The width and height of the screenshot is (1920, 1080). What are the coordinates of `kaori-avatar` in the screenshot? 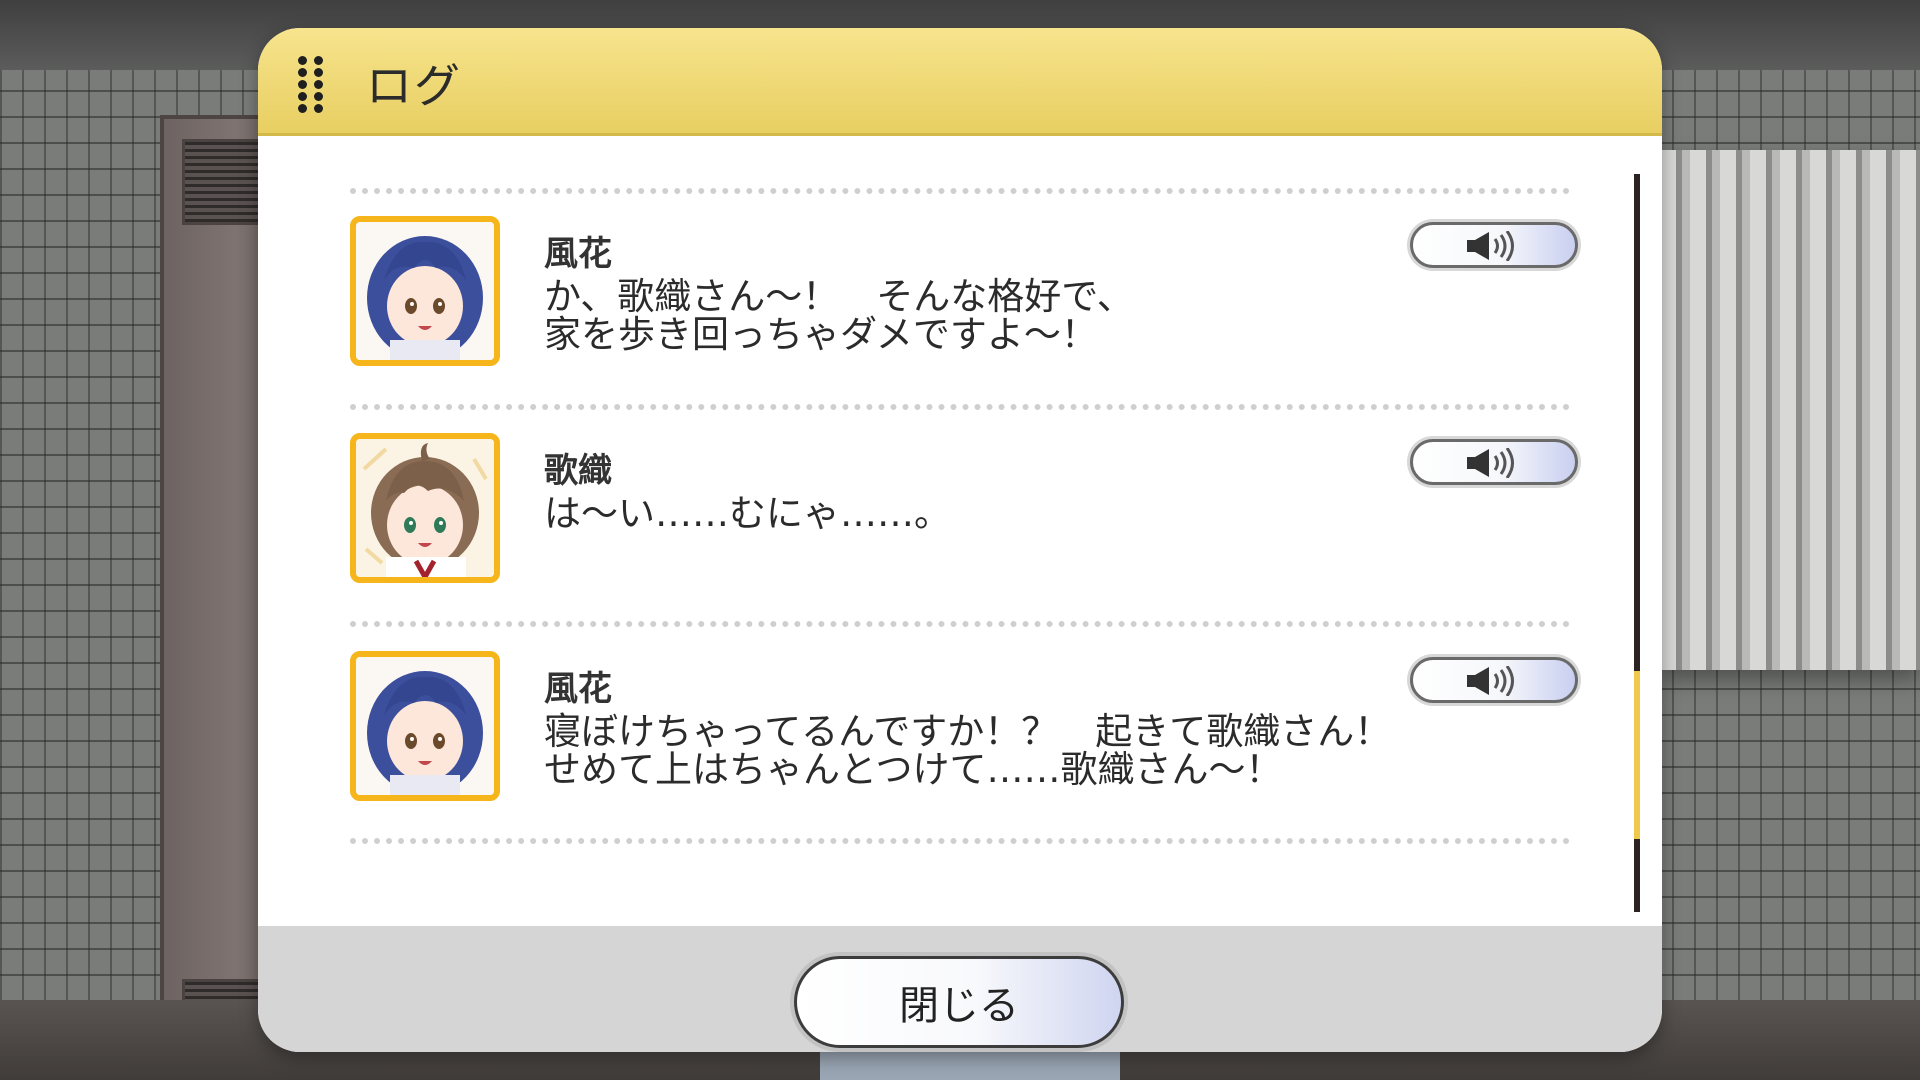 It's located at (425, 508).